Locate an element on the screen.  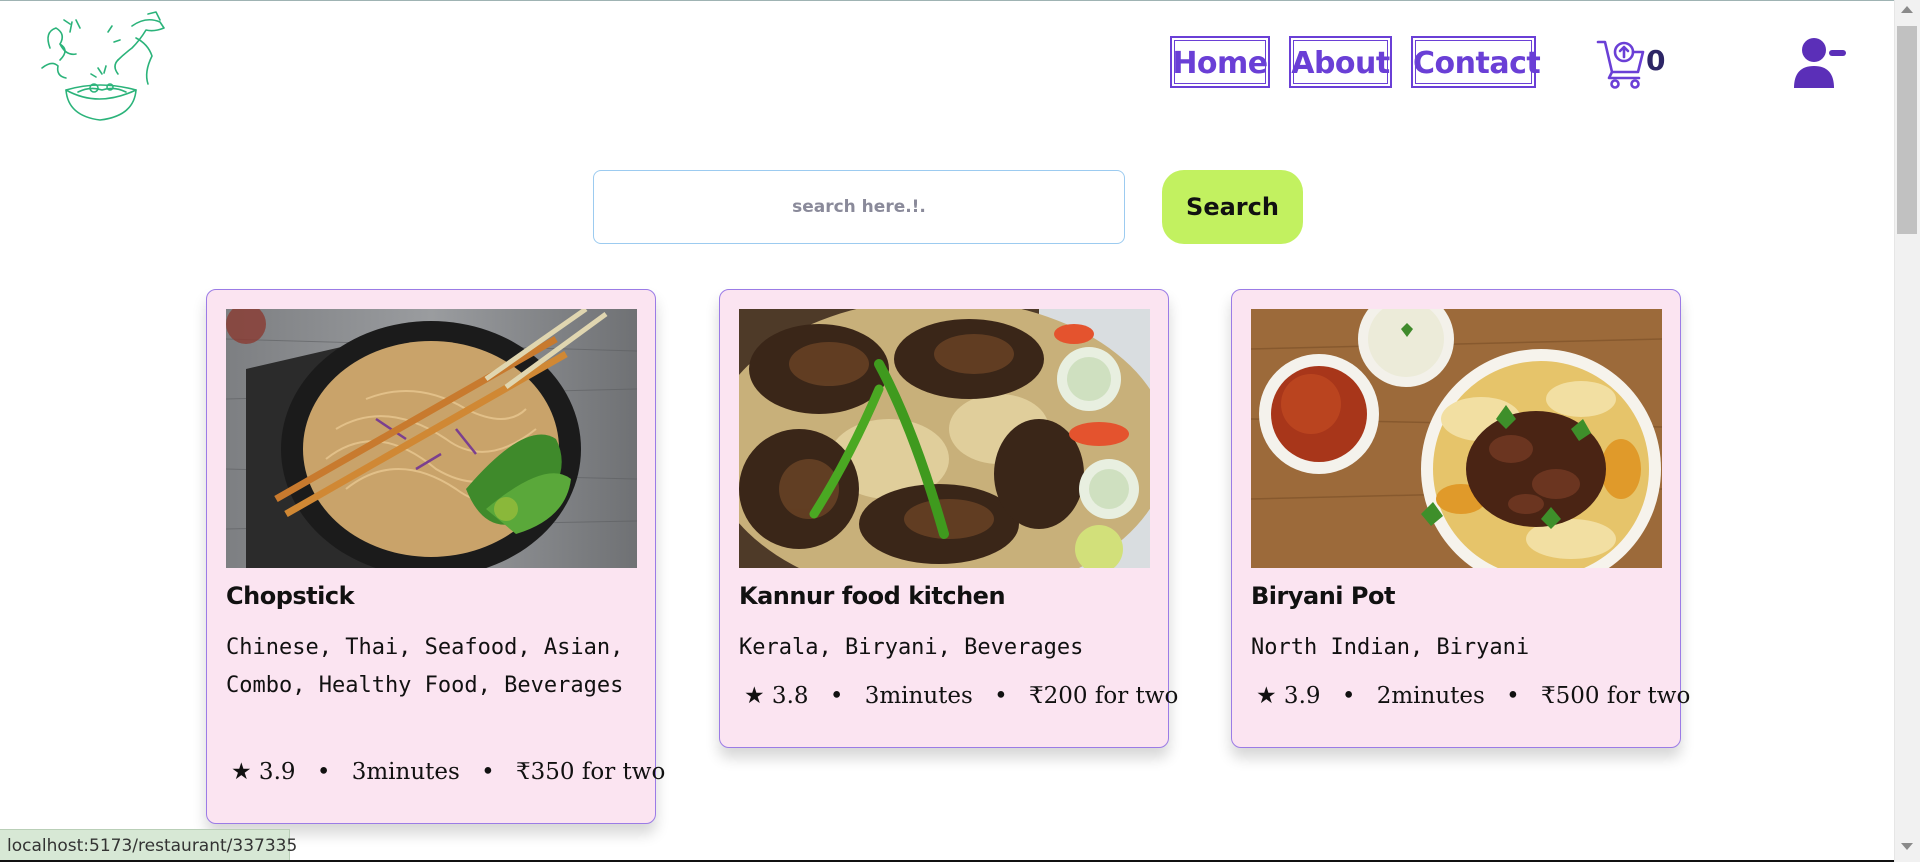
cart-count: 0 is located at coordinates (1656, 60).